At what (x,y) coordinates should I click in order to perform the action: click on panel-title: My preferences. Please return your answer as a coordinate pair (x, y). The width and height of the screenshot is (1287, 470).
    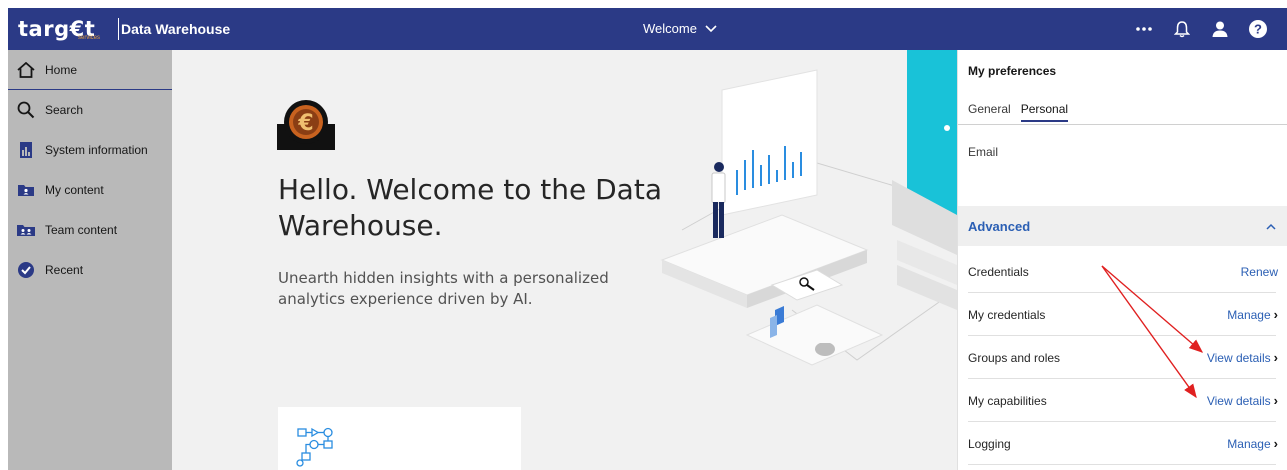
    Looking at the image, I should click on (1012, 71).